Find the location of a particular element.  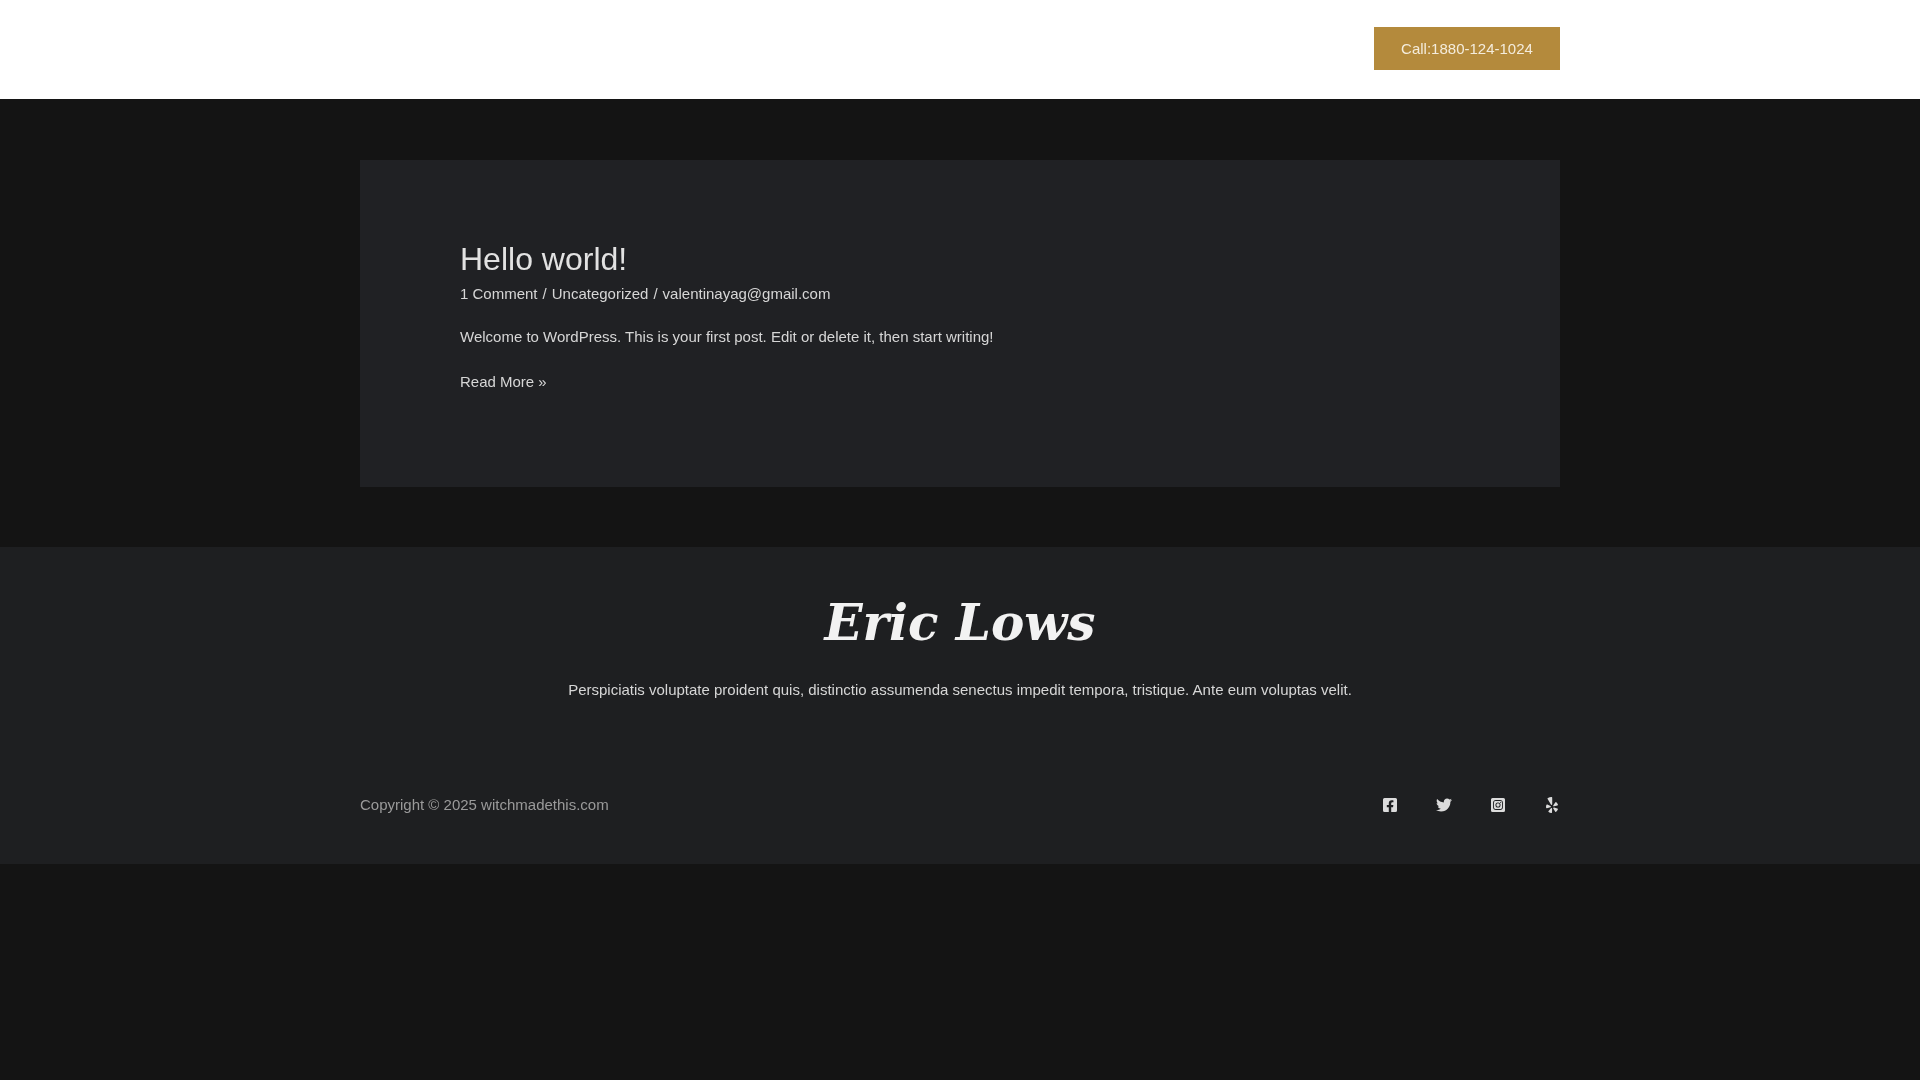

twitter-icon is located at coordinates (1444, 804).